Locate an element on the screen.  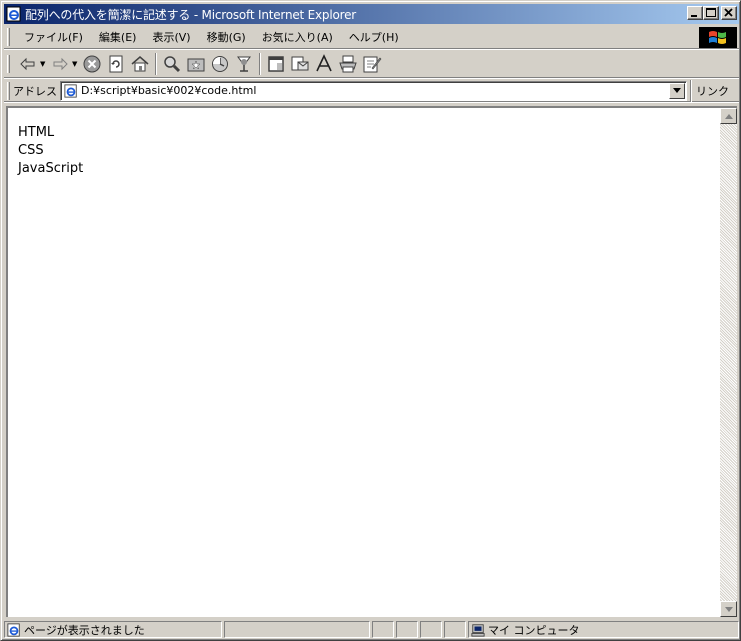
address-url: D:¥script¥basic¥002¥code.html is located at coordinates (169, 90).